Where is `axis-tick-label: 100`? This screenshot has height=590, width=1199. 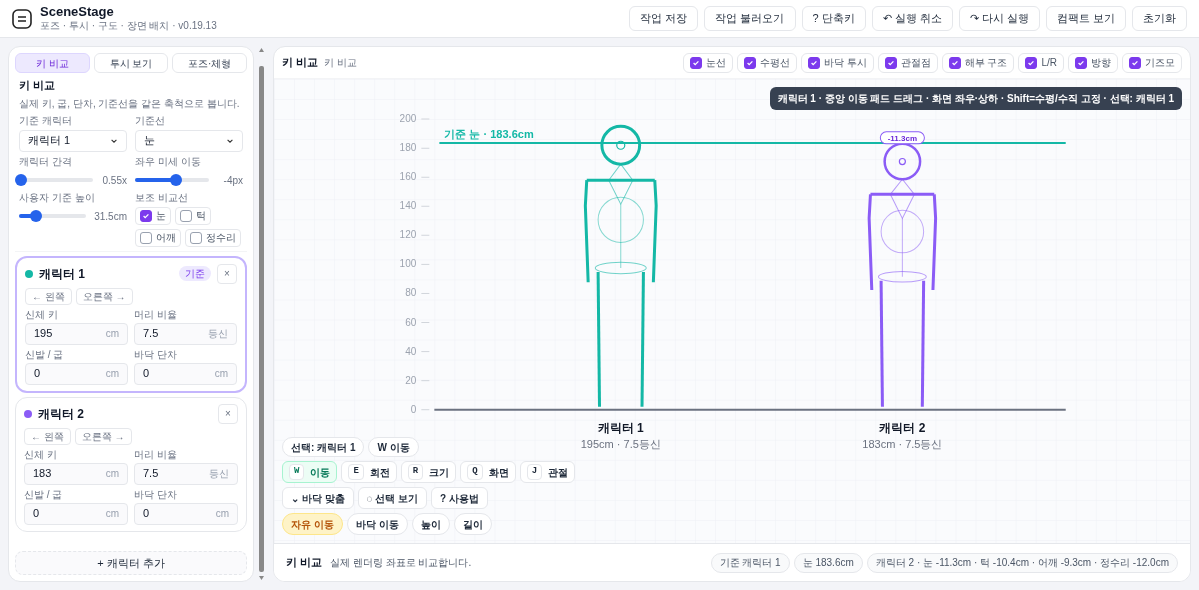 axis-tick-label: 100 is located at coordinates (408, 264).